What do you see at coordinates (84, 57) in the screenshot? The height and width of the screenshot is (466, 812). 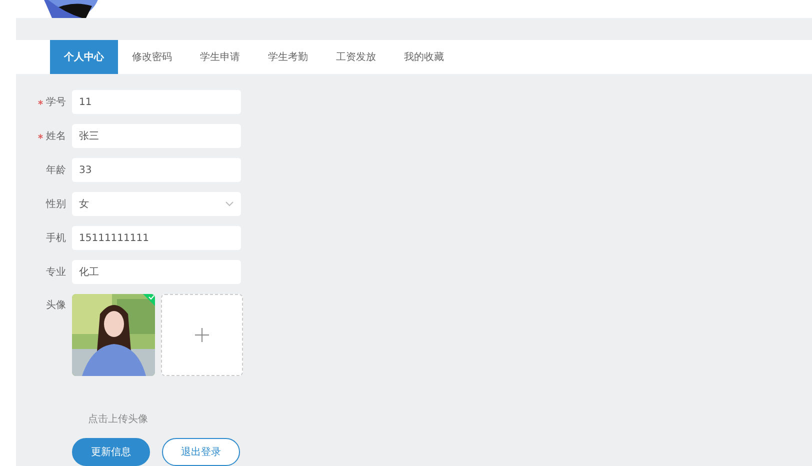 I see `tab: 个人中心` at bounding box center [84, 57].